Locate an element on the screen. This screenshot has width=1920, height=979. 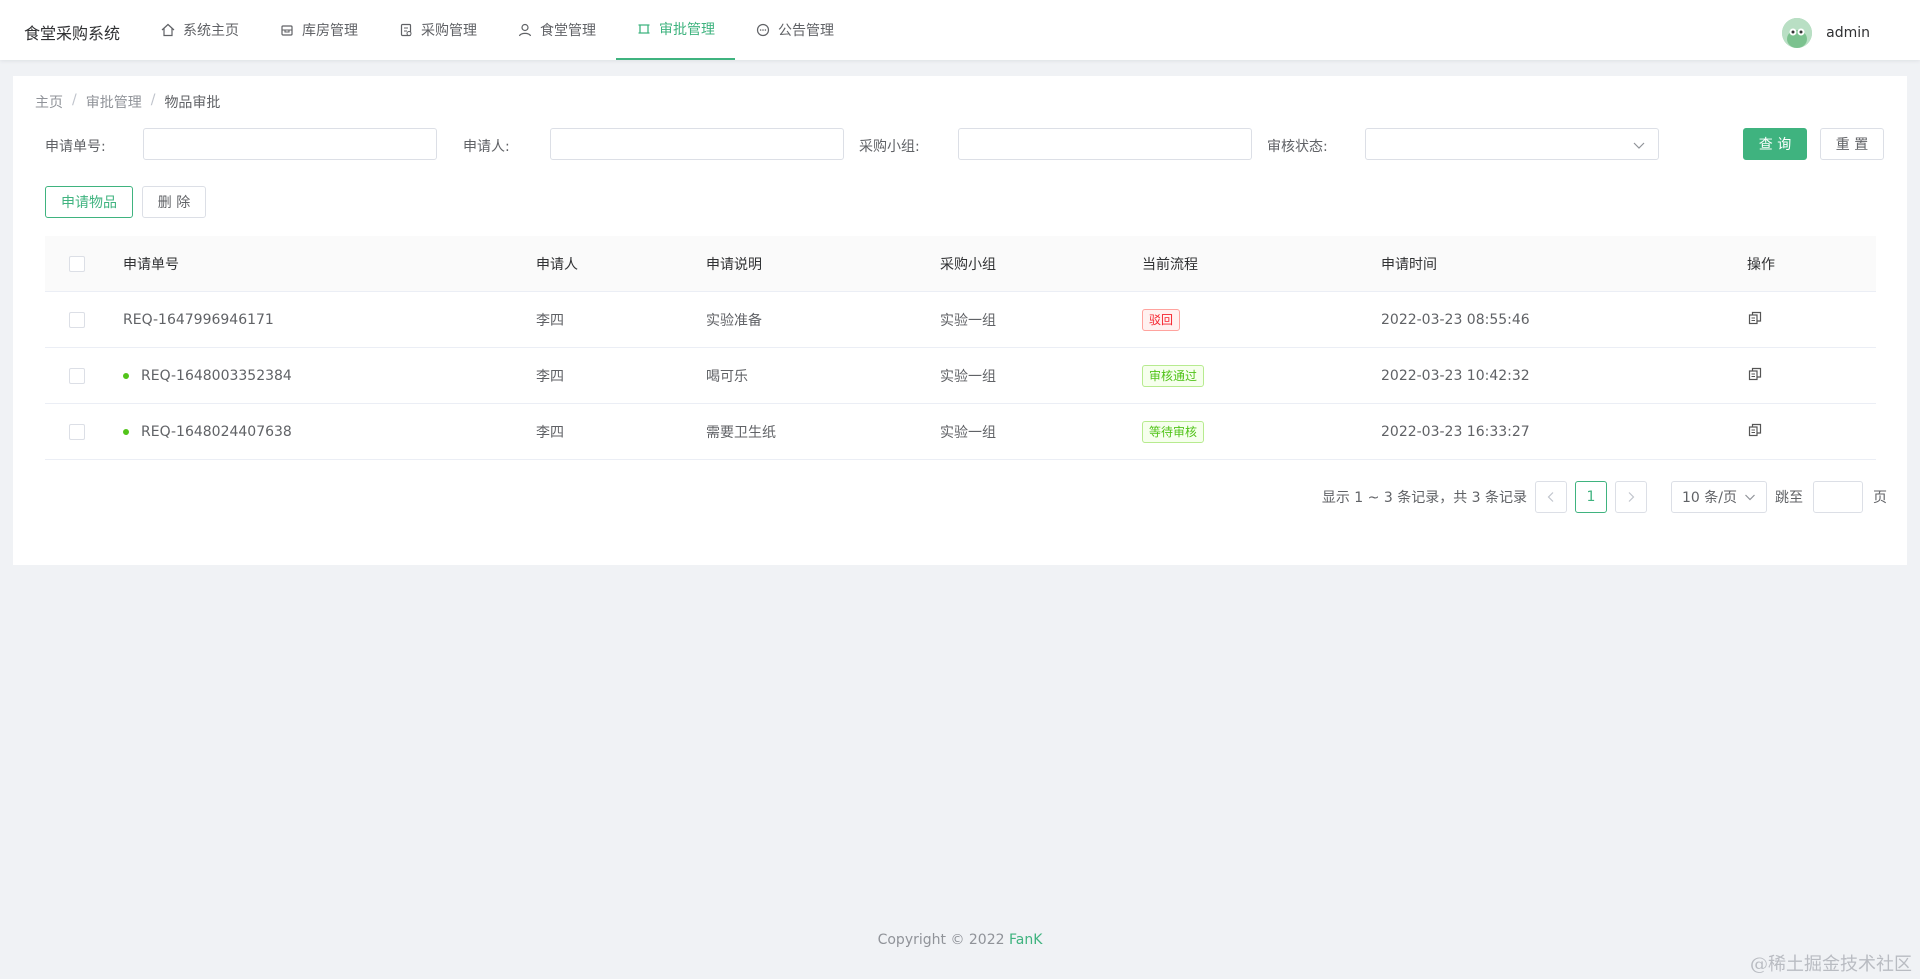
nav-item-canteen: 食堂管理 is located at coordinates (556, 30).